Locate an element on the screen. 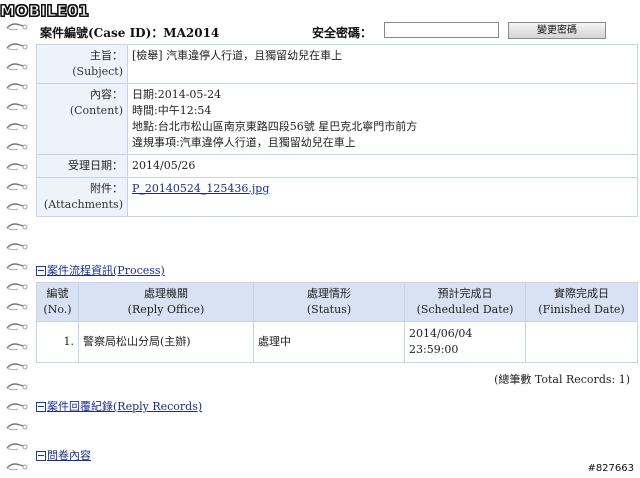  attachments-row: 附件： (Attachments) P_20140524_125436.jpg is located at coordinates (337, 197).